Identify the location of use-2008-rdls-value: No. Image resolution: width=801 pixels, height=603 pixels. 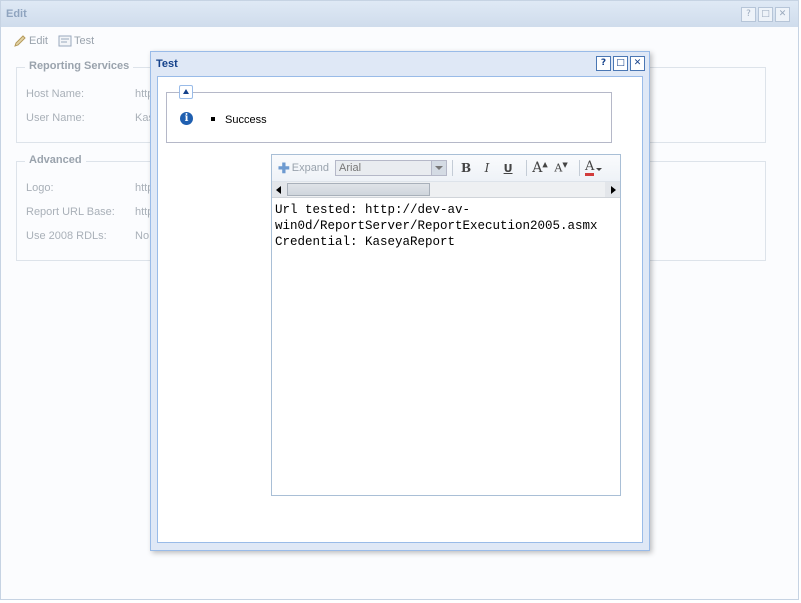
(142, 236).